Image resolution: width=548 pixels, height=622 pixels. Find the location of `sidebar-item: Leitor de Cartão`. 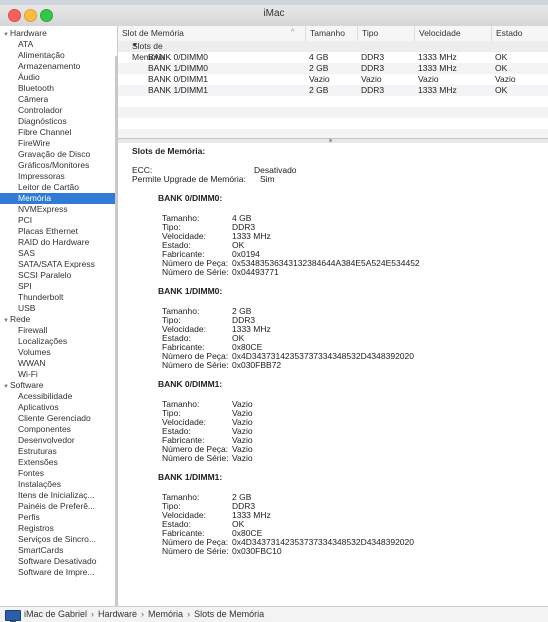

sidebar-item: Leitor de Cartão is located at coordinates (58, 187).